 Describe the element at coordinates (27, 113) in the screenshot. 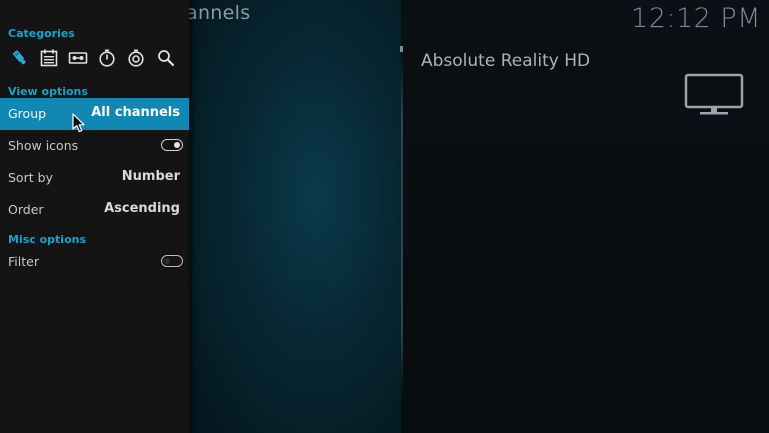

I see `group-label: Group` at that location.